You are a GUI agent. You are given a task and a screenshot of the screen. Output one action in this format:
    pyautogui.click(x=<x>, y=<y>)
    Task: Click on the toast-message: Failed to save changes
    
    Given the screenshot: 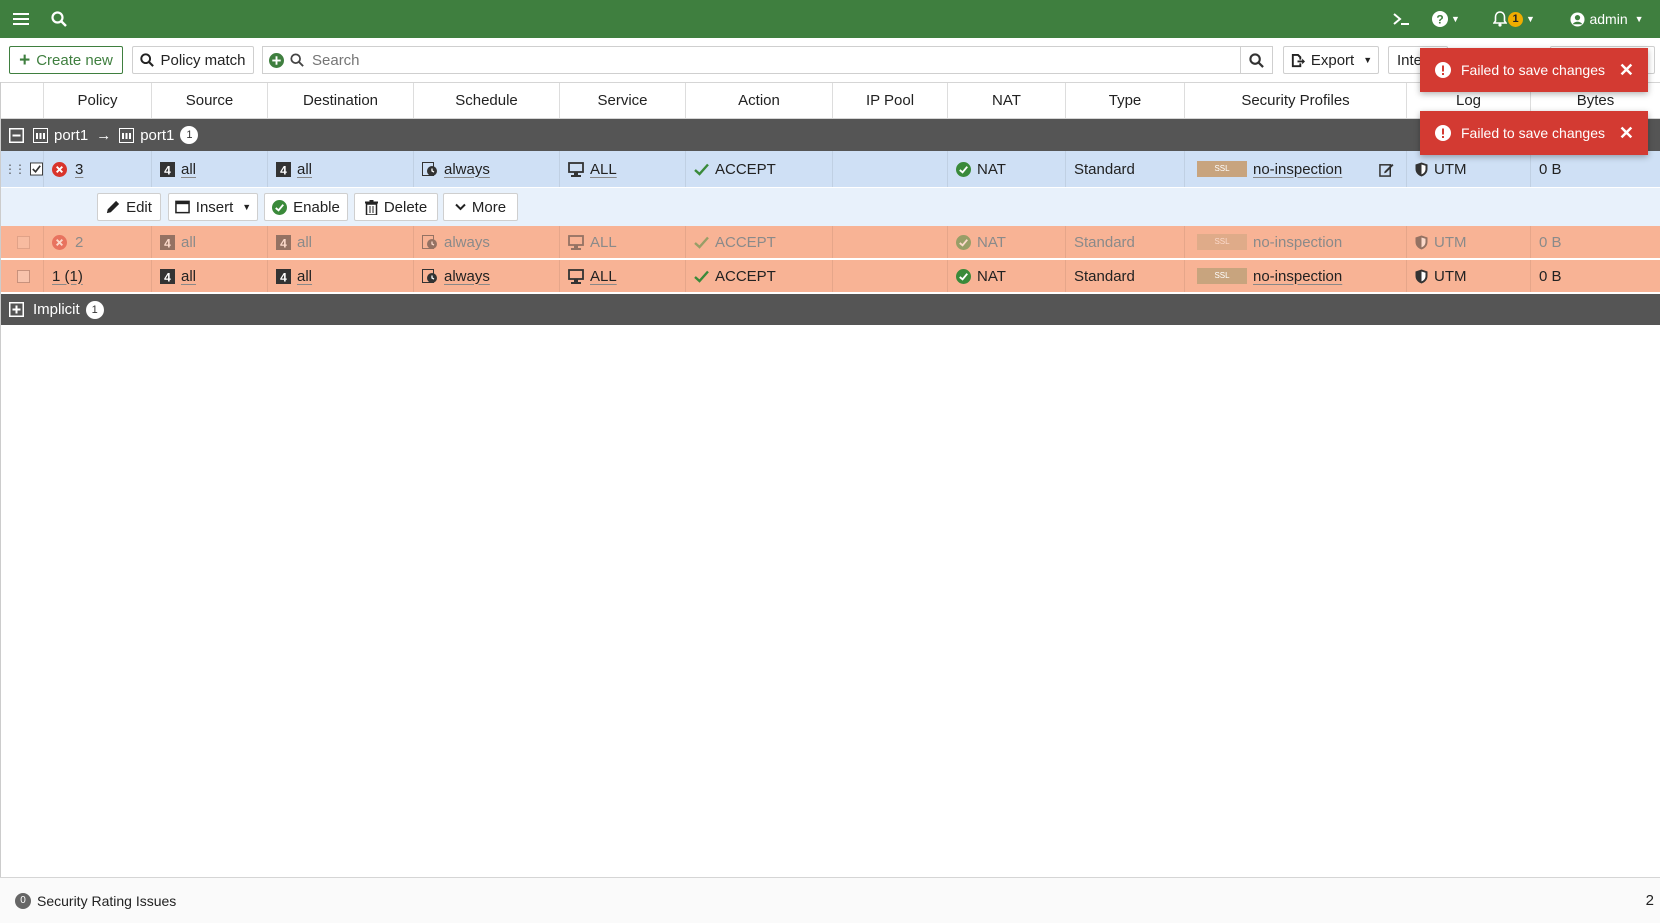 What is the action you would take?
    pyautogui.click(x=1533, y=133)
    